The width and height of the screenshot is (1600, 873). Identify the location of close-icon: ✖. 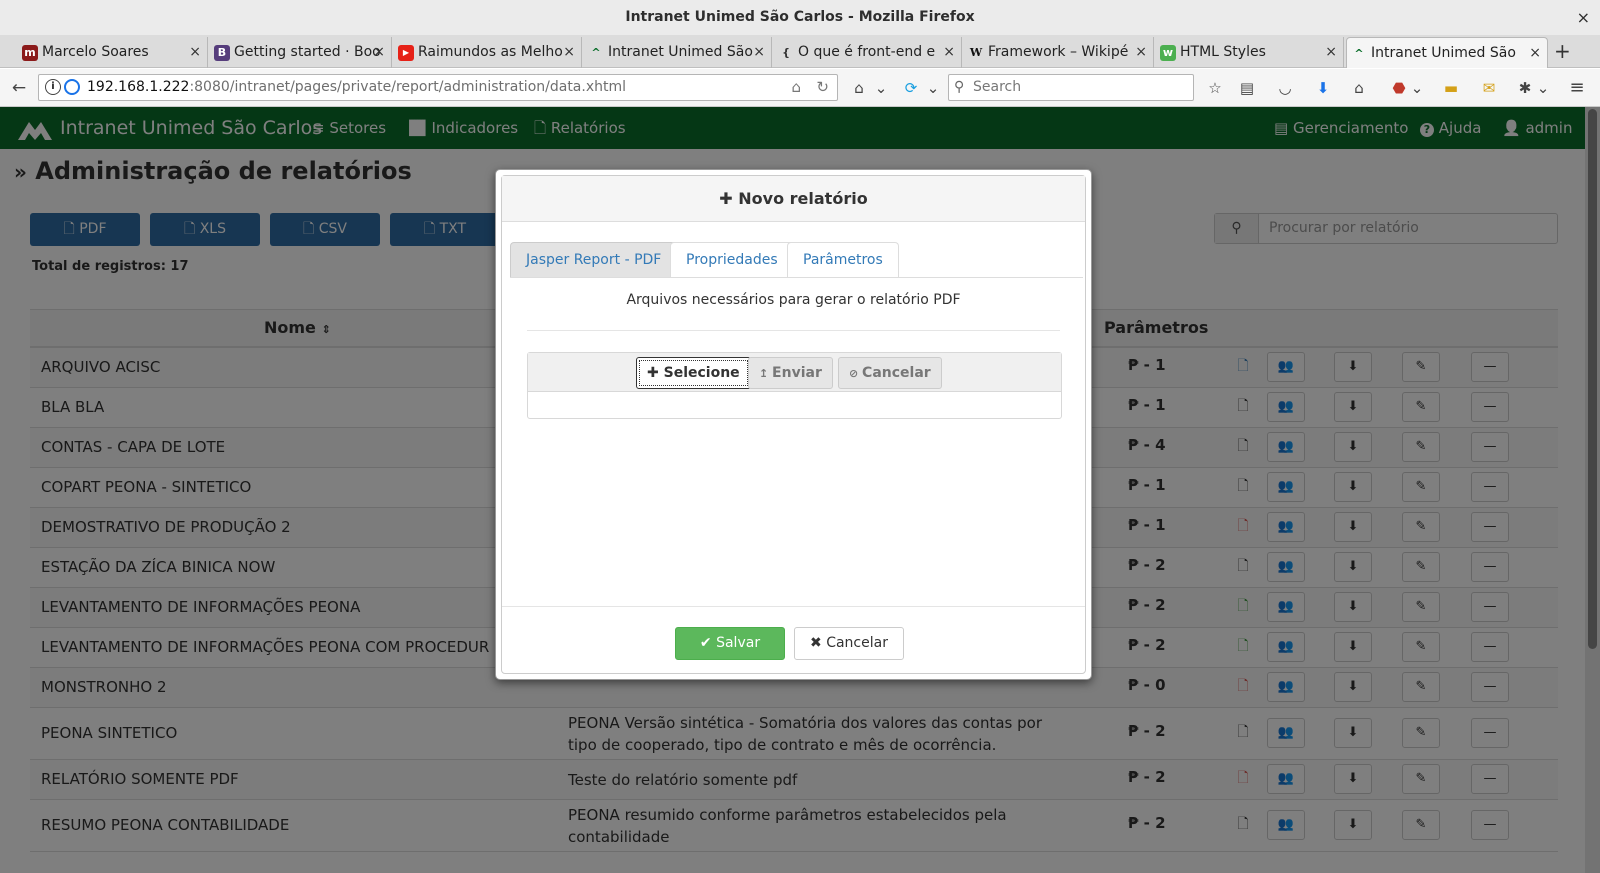
(818, 643).